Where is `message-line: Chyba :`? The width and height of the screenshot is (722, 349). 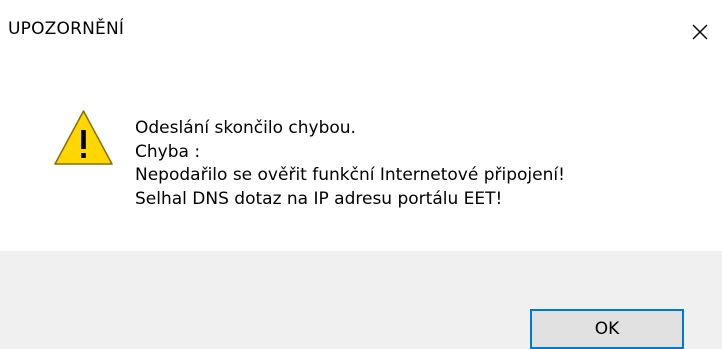 message-line: Chyba : is located at coordinates (168, 151).